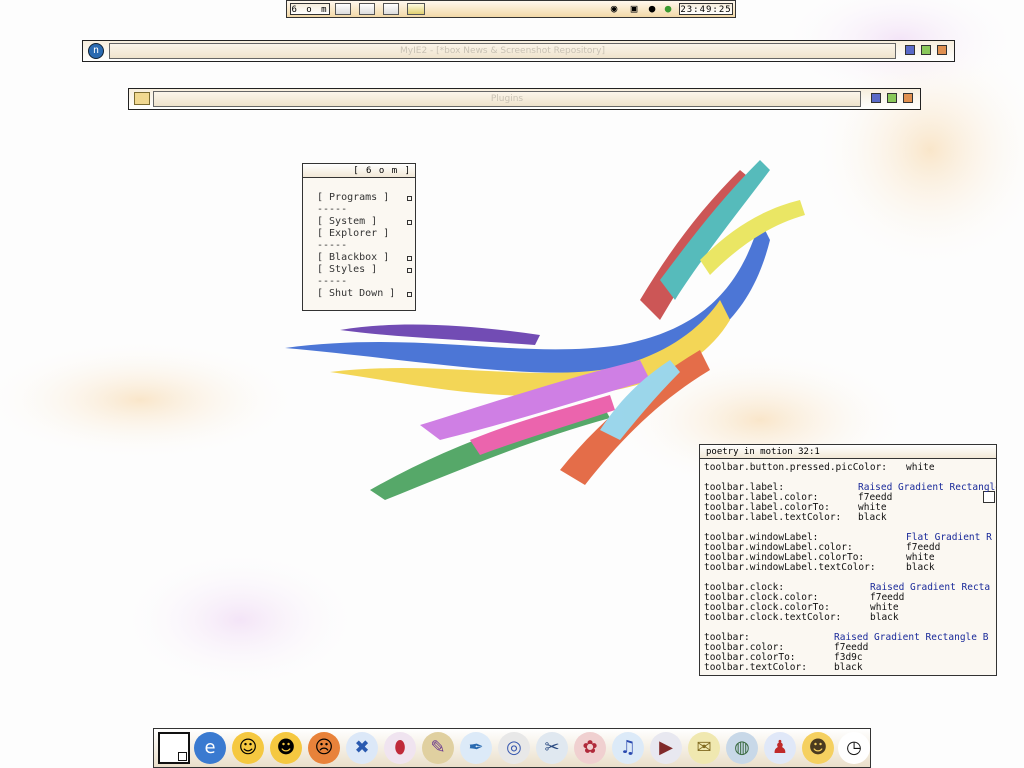  I want to click on myie-icon: n, so click(96, 51).